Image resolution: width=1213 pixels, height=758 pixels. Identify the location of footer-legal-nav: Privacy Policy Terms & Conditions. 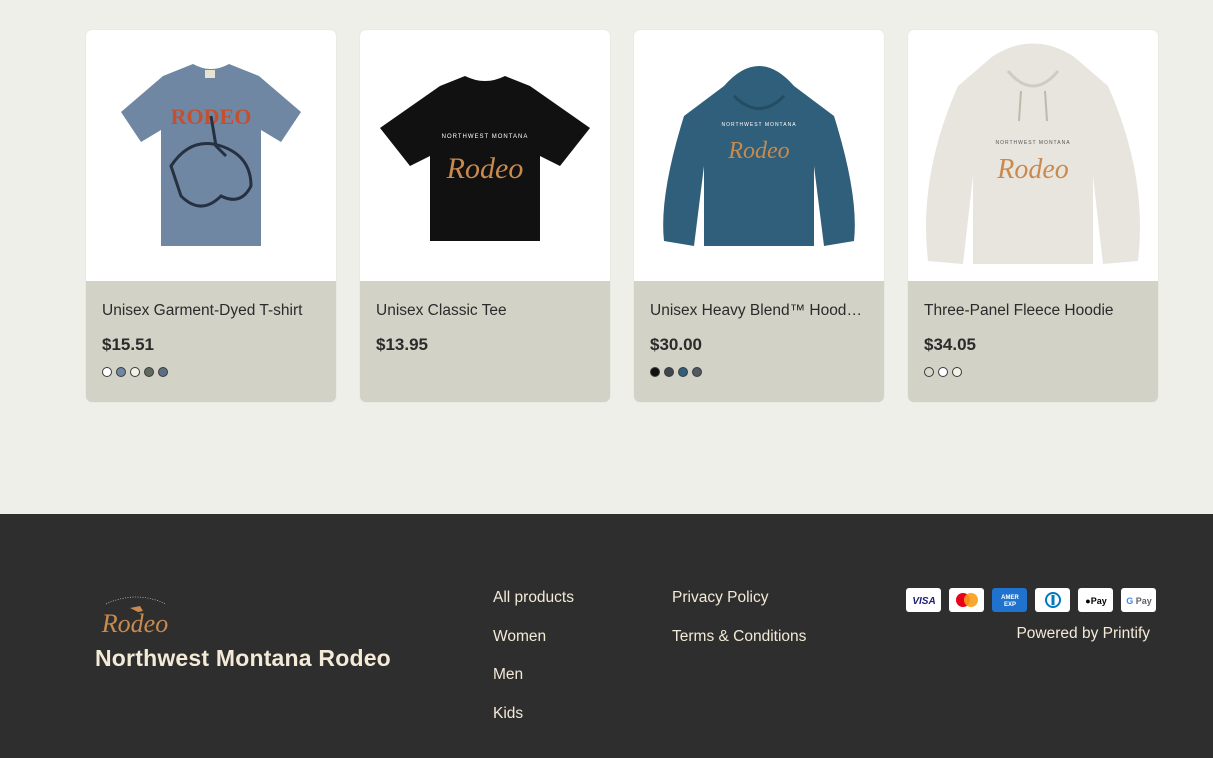
(739, 617).